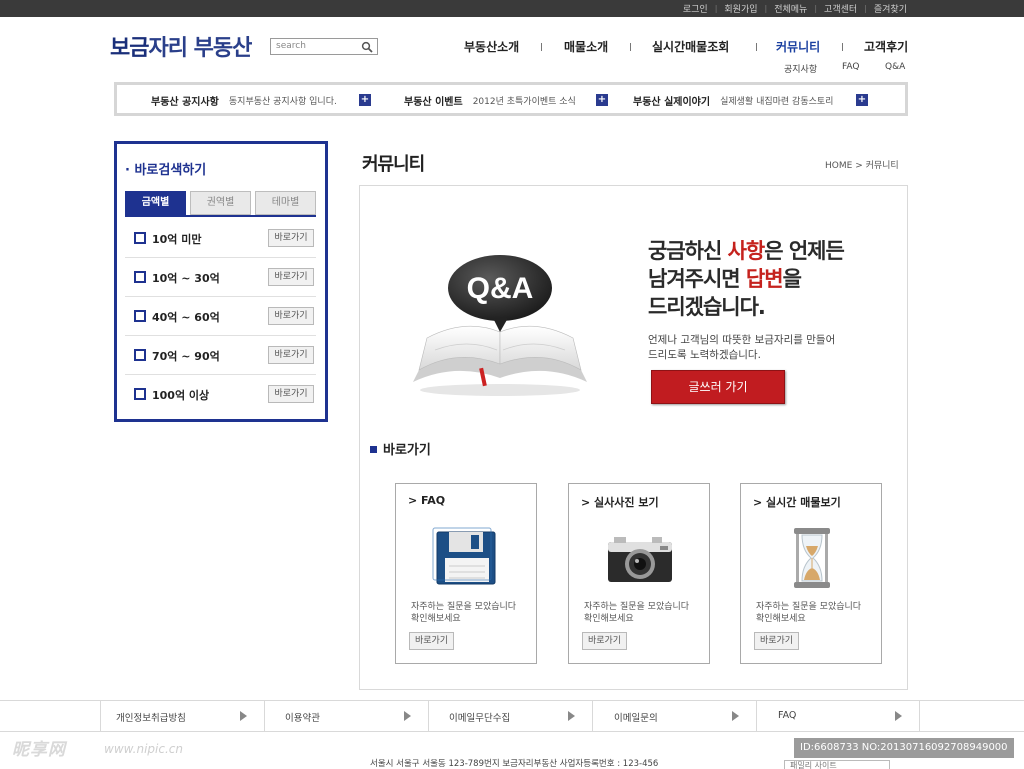 The height and width of the screenshot is (769, 1024). Describe the element at coordinates (433, 102) in the screenshot. I see `notice-title: 부동산 이벤트` at that location.